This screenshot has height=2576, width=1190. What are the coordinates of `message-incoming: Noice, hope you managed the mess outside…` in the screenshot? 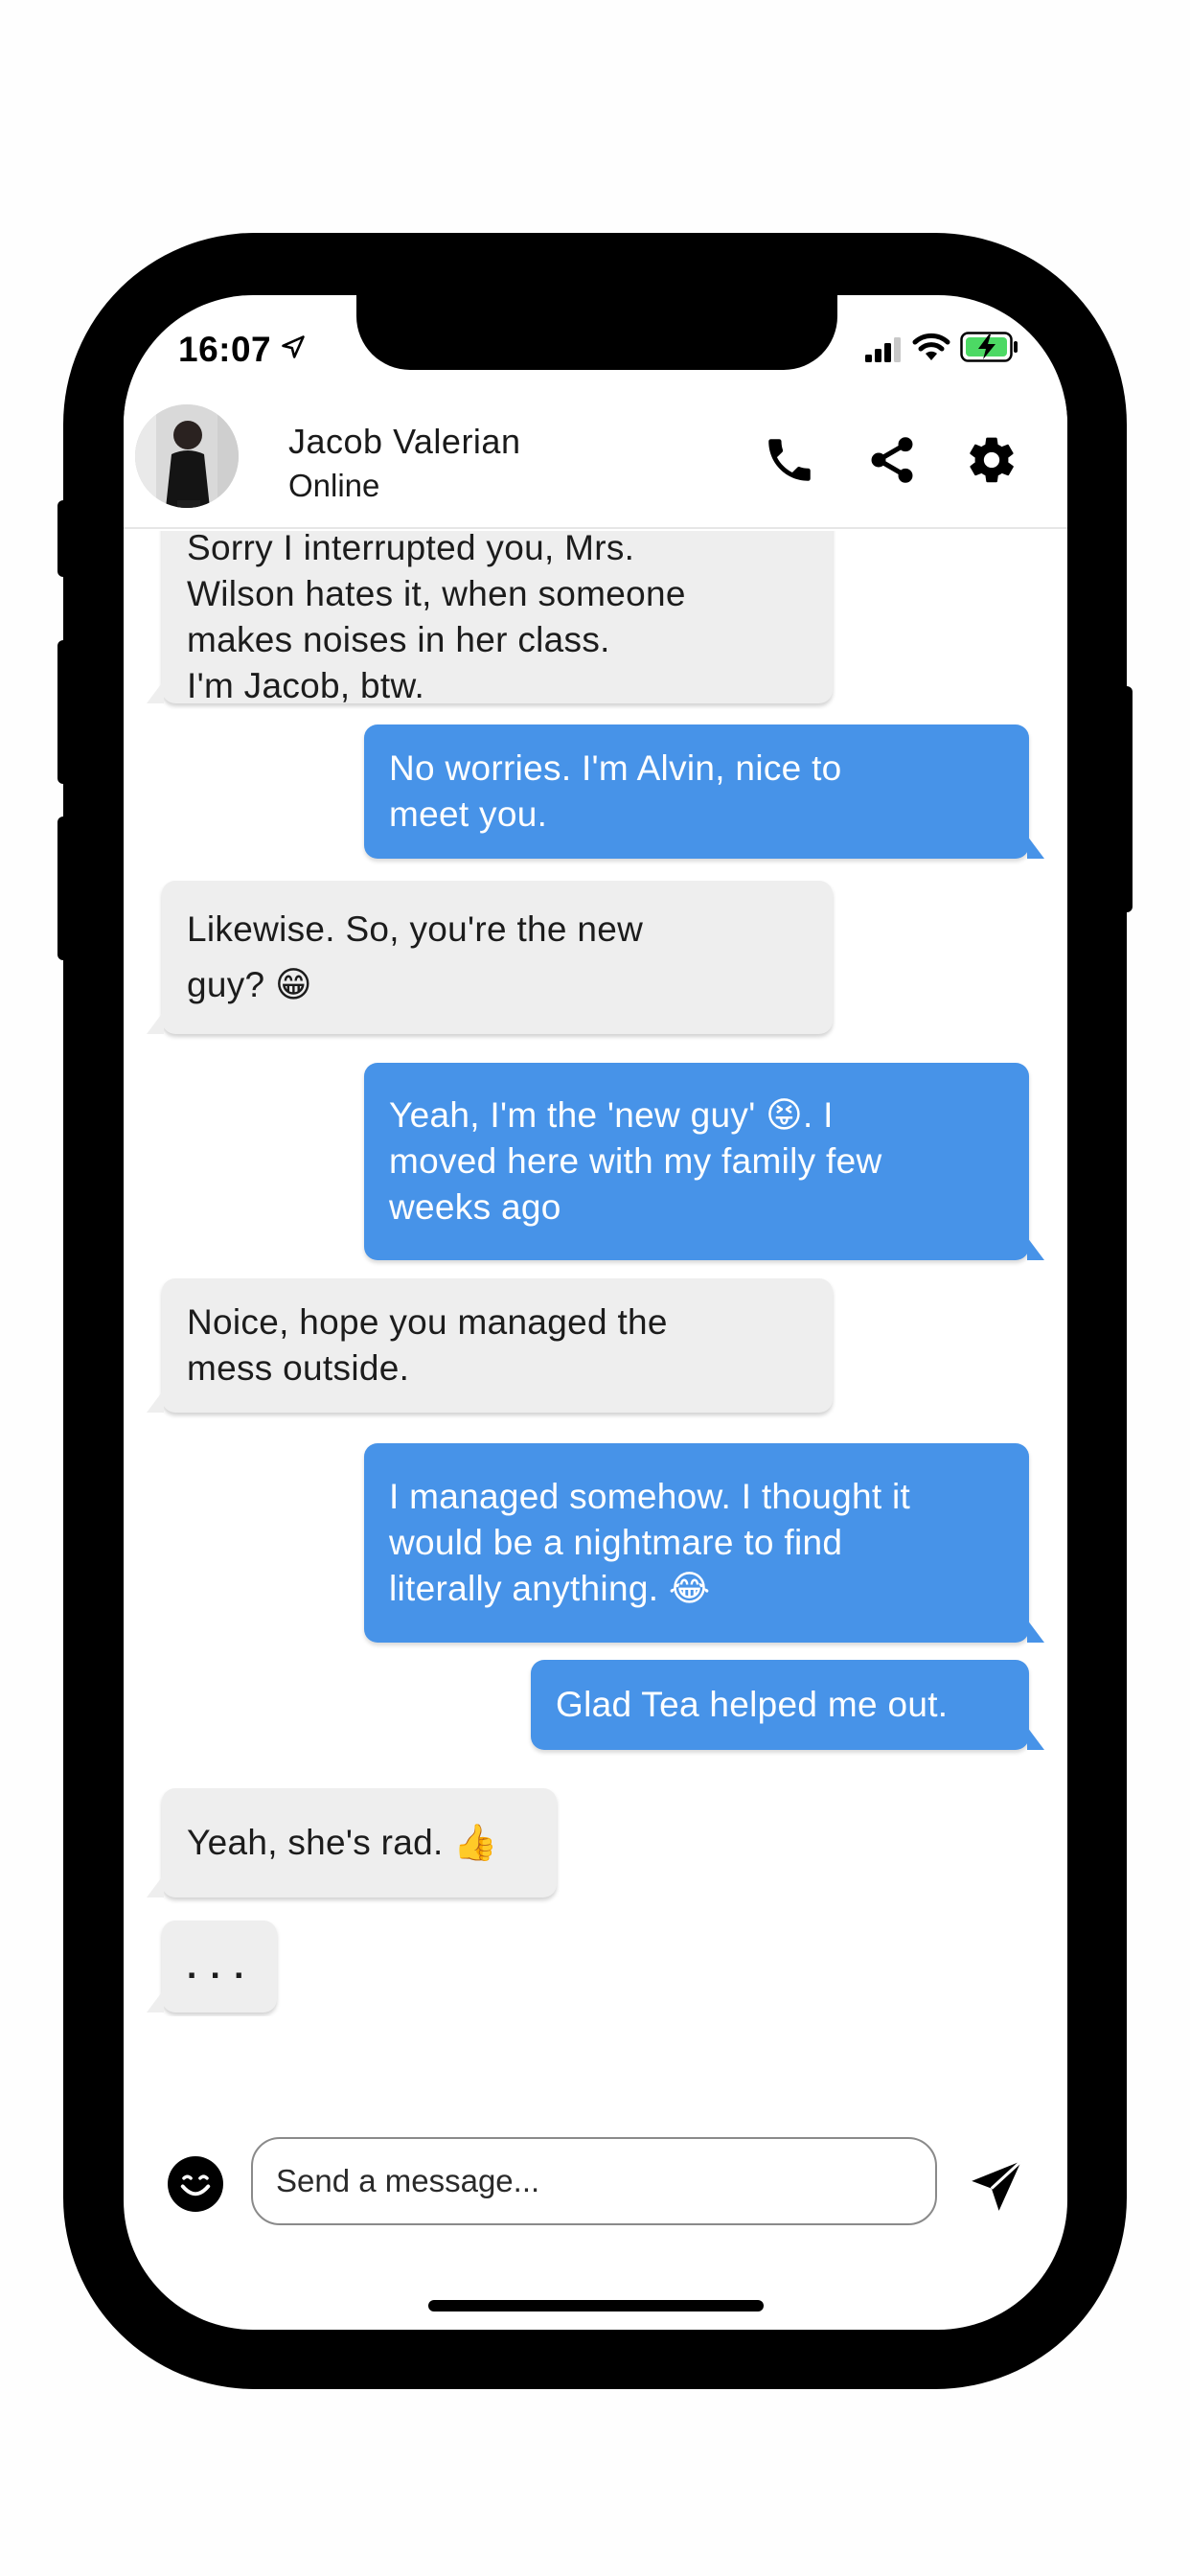 It's located at (490, 1345).